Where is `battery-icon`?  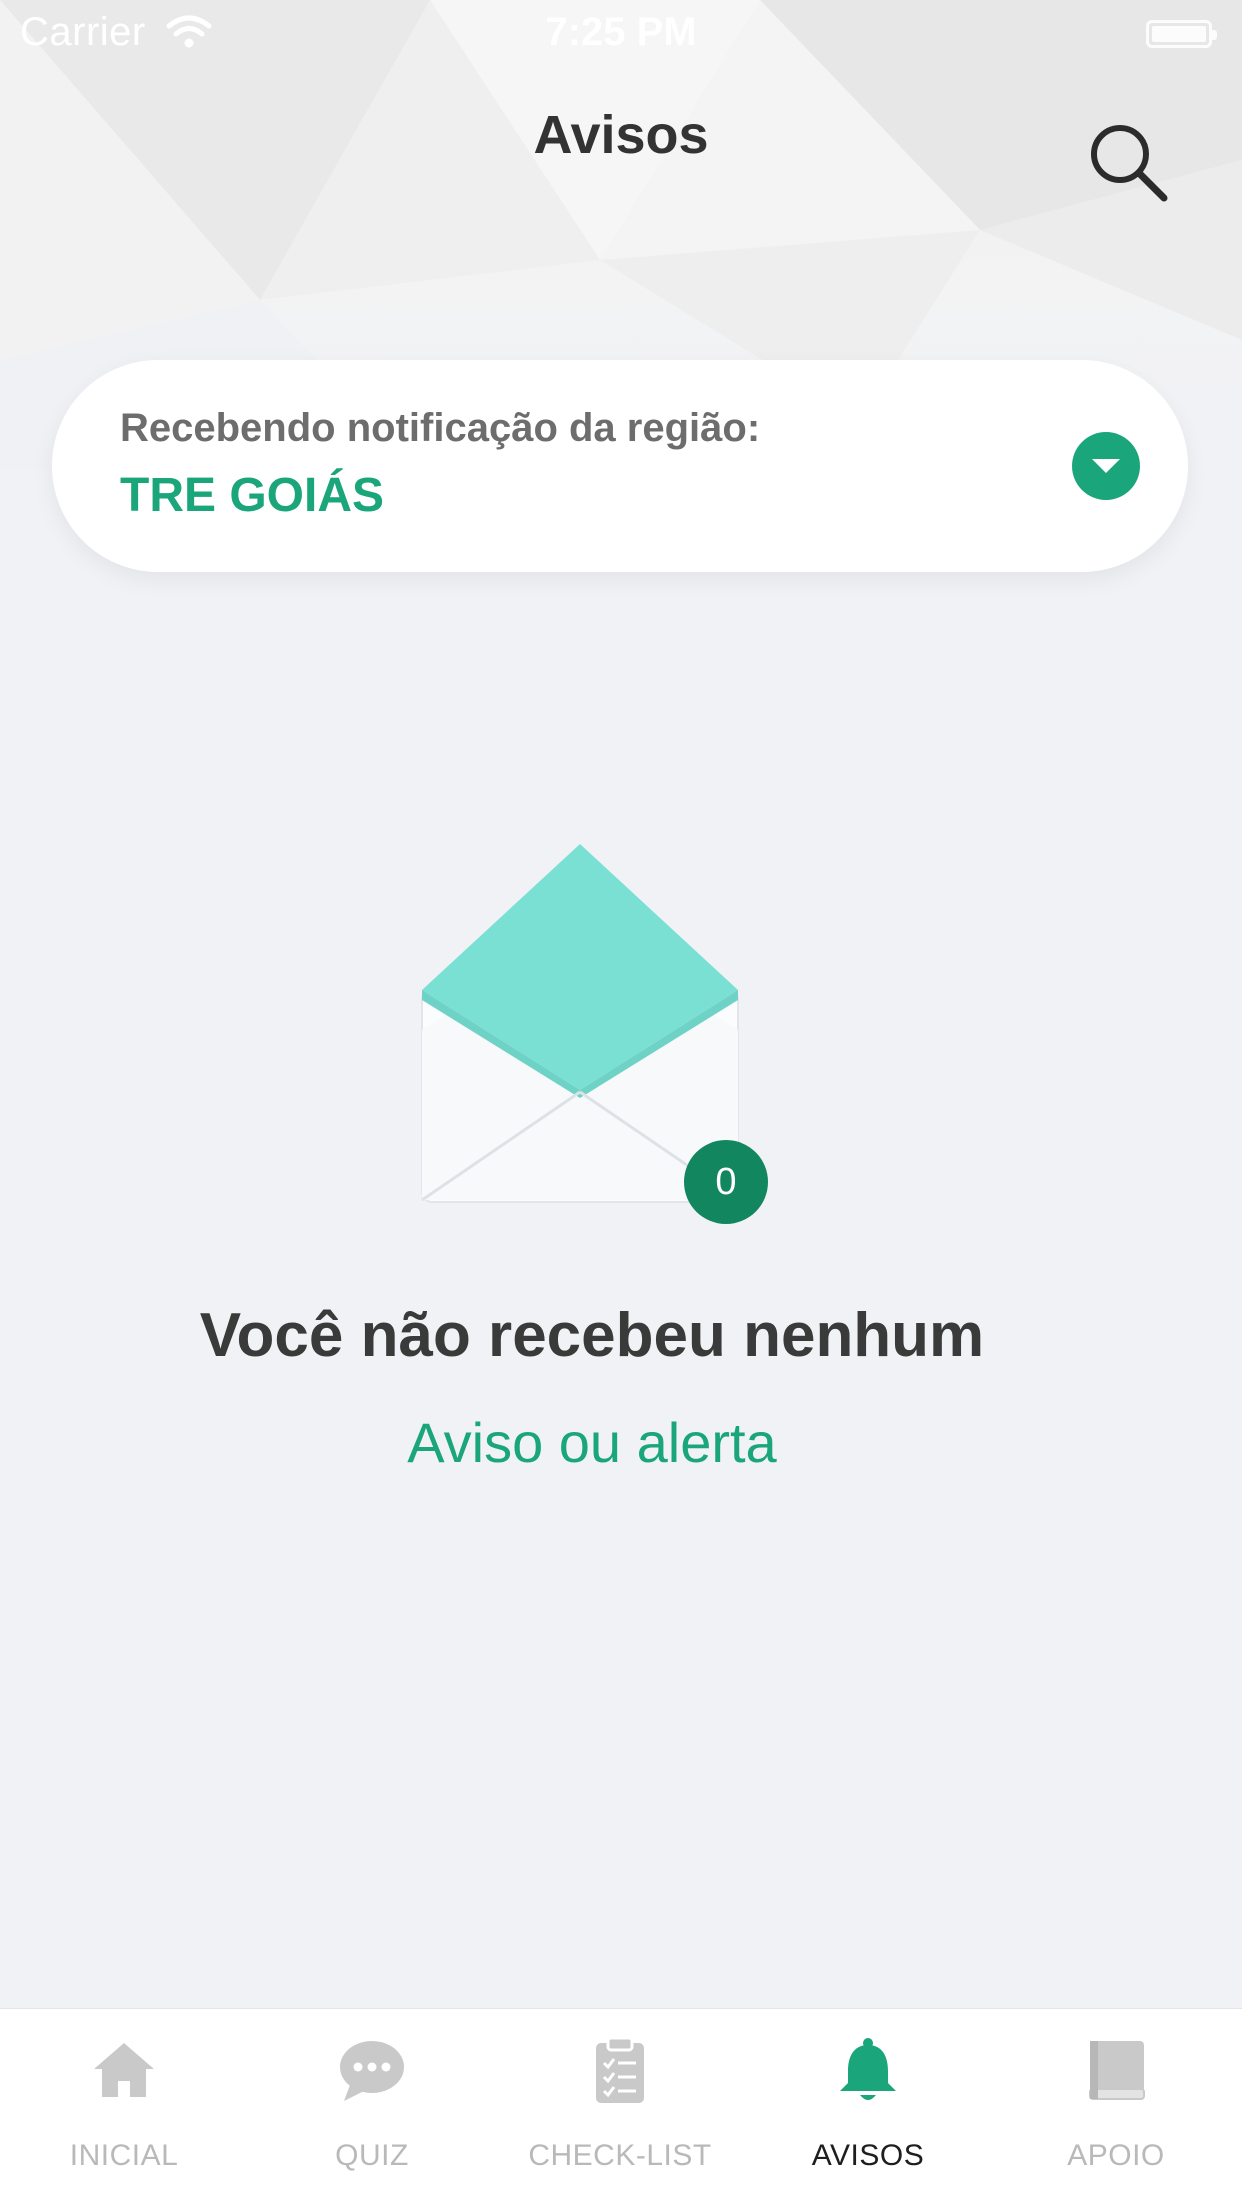 battery-icon is located at coordinates (1181, 34).